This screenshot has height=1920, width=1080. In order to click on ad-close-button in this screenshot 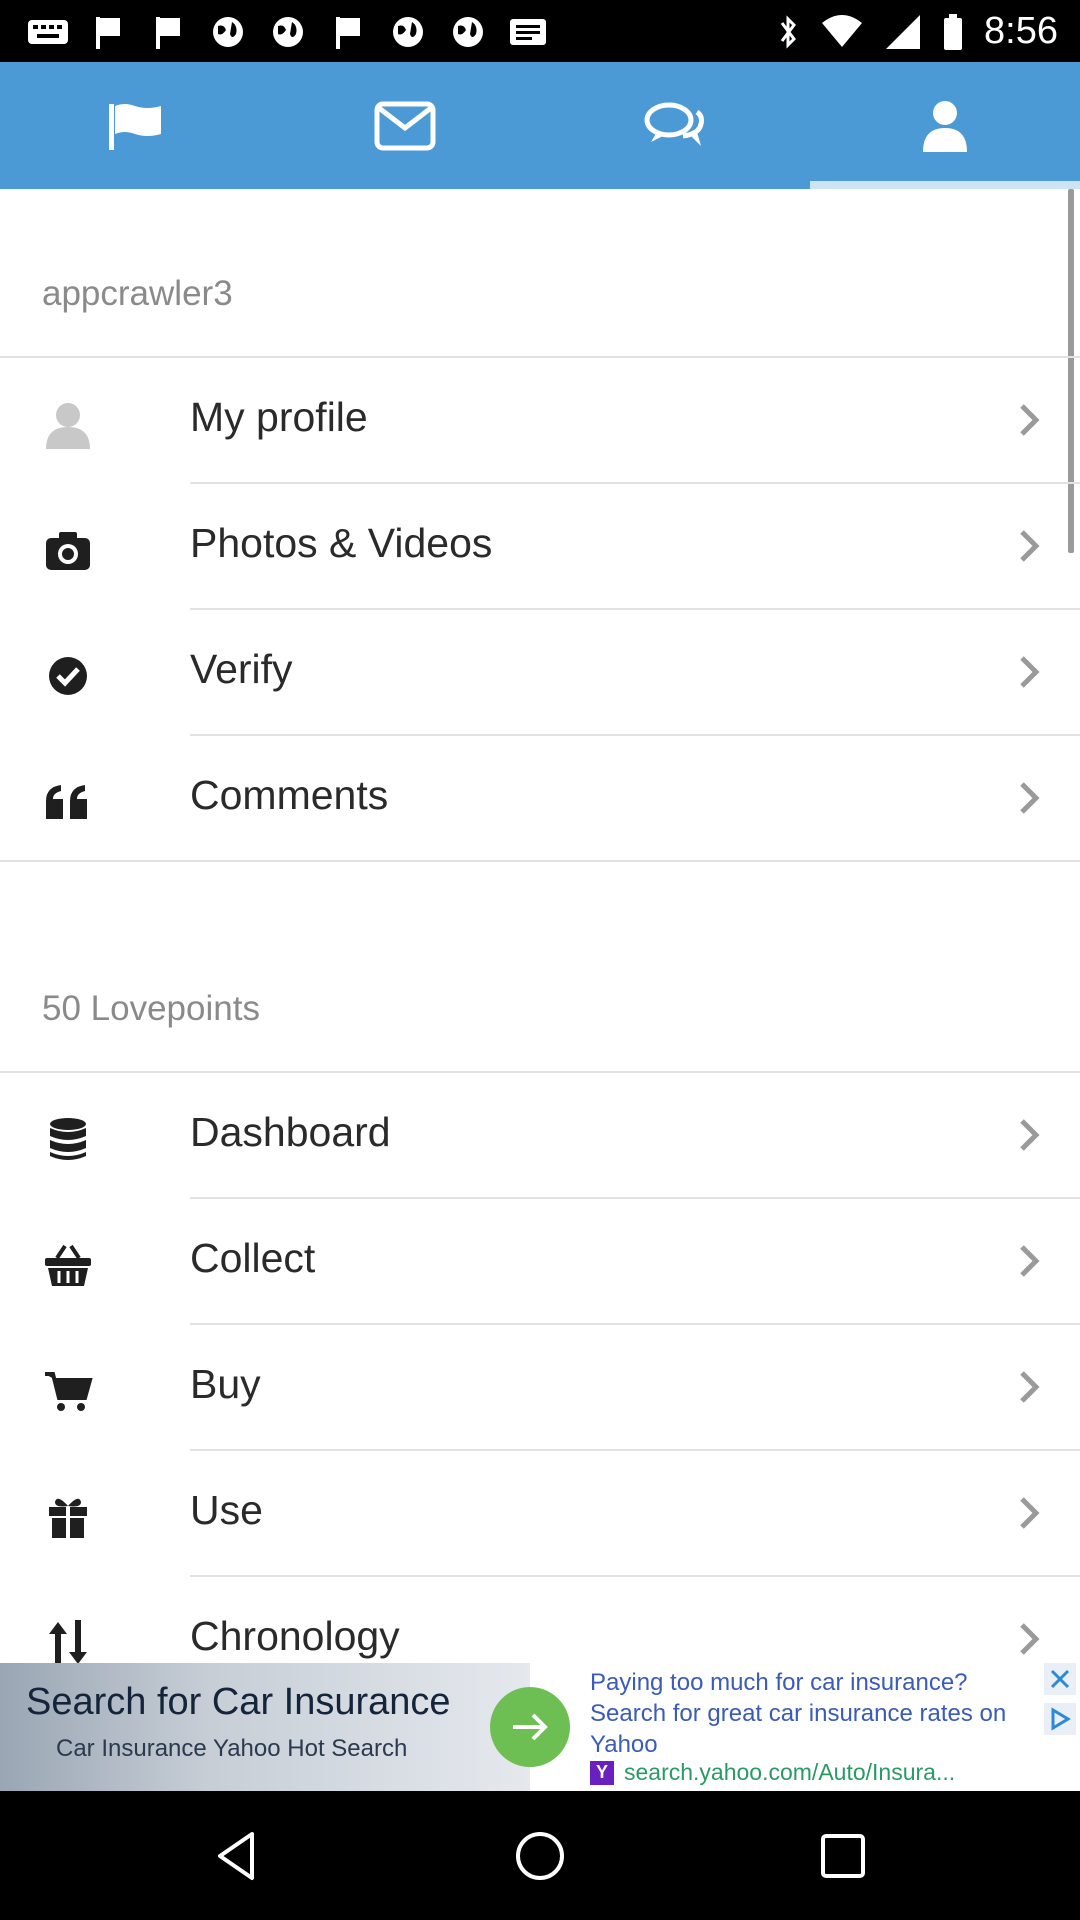, I will do `click(1060, 1679)`.